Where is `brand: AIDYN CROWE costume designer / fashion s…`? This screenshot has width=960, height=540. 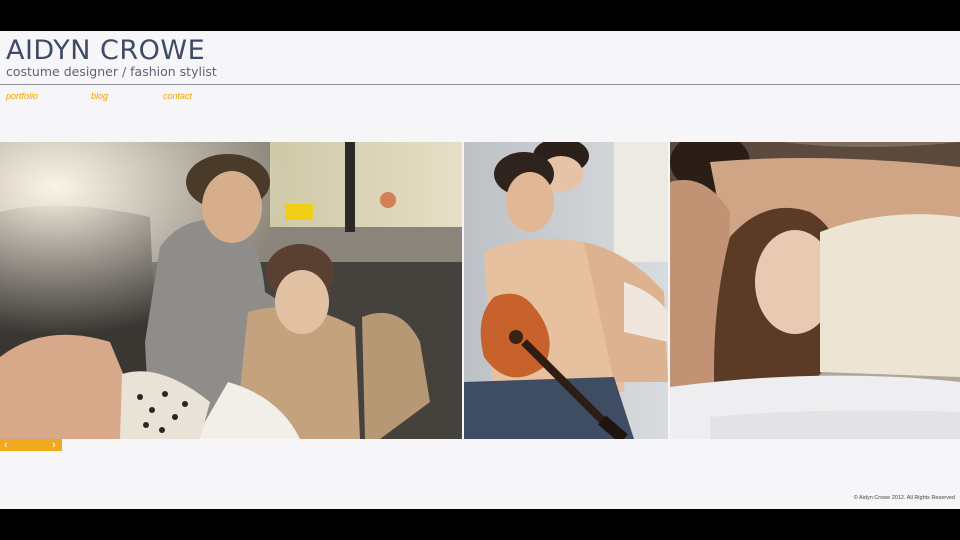 brand: AIDYN CROWE costume designer / fashion s… is located at coordinates (111, 58).